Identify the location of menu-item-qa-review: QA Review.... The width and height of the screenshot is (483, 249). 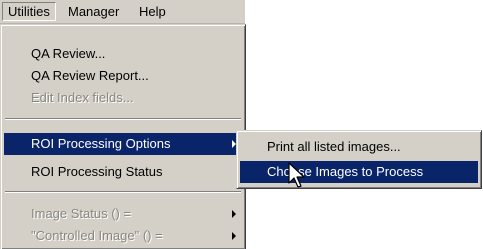
(123, 54).